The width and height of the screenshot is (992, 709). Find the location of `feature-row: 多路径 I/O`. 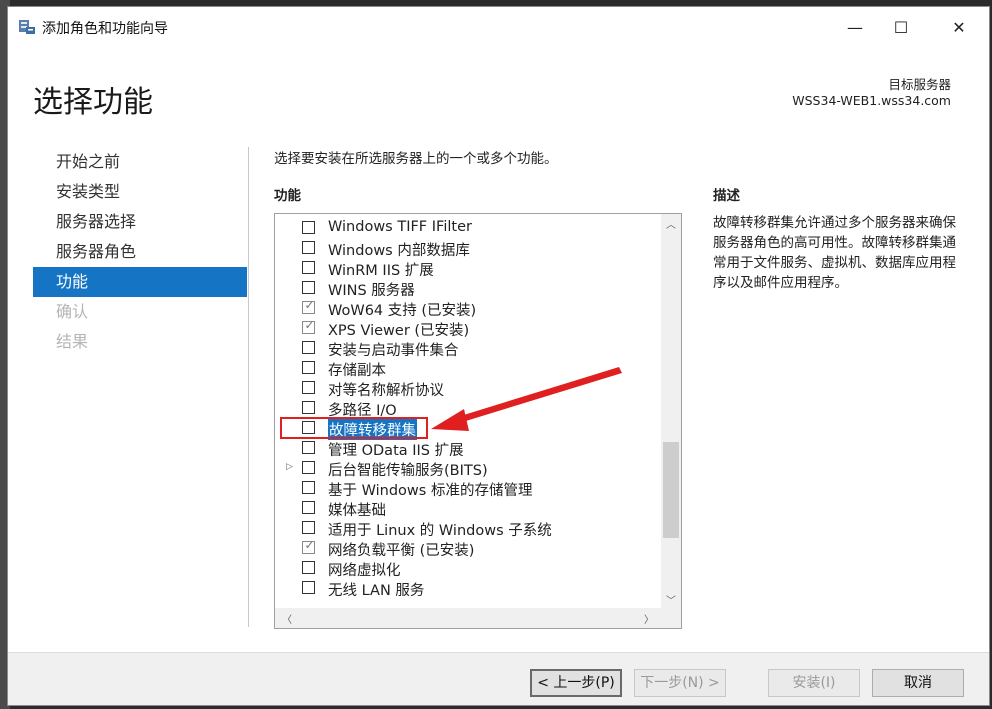

feature-row: 多路径 I/O is located at coordinates (467, 408).